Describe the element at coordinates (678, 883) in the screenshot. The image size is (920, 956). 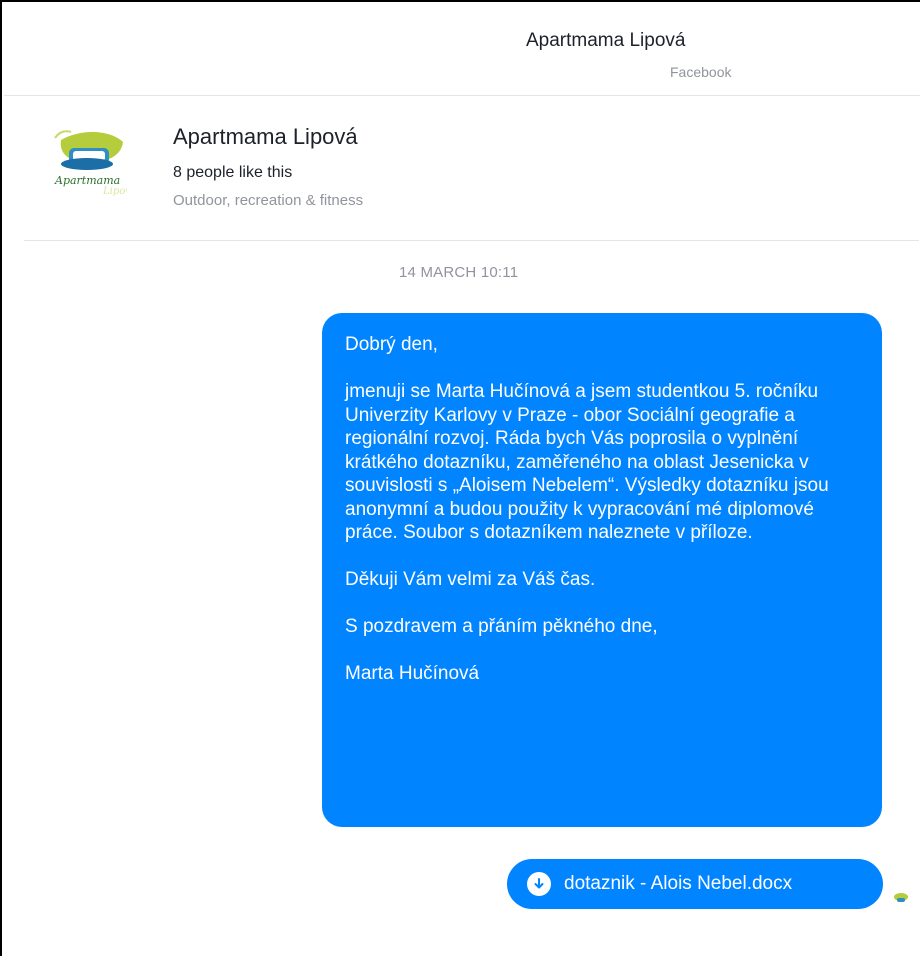
I see `attachment-filename: dotaznik - Alois Nebel.docx` at that location.